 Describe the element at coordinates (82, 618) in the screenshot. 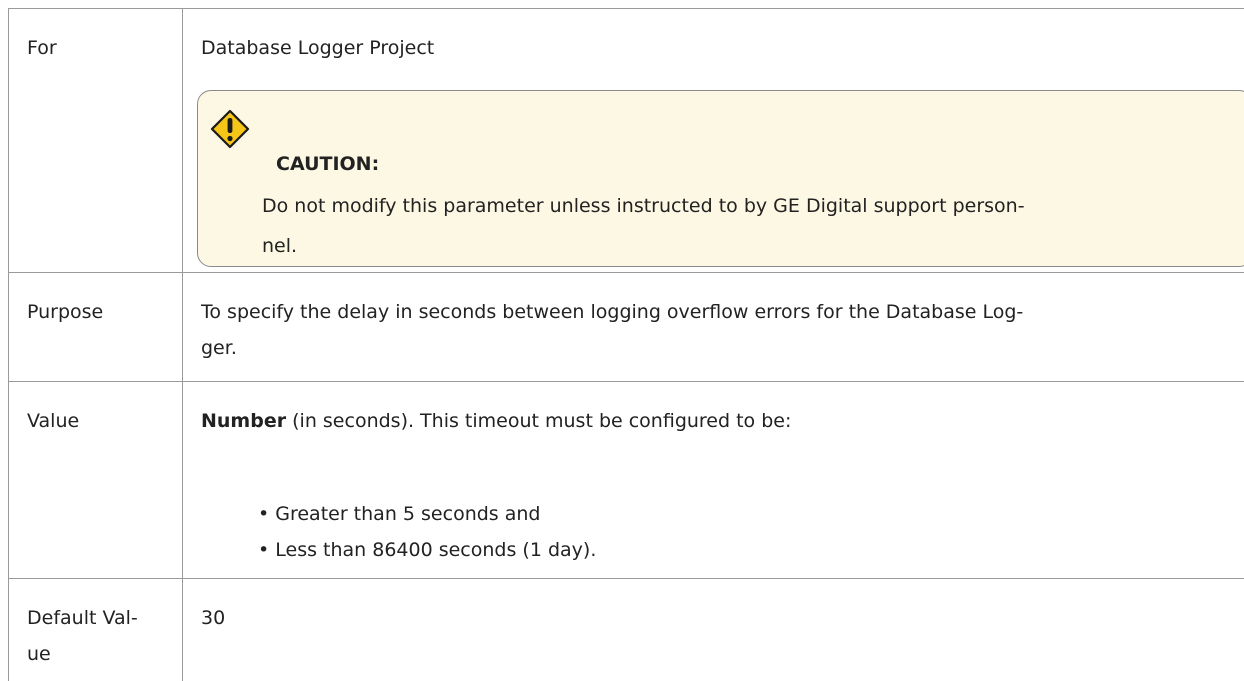

I see `label-default-line: Default Val-` at that location.